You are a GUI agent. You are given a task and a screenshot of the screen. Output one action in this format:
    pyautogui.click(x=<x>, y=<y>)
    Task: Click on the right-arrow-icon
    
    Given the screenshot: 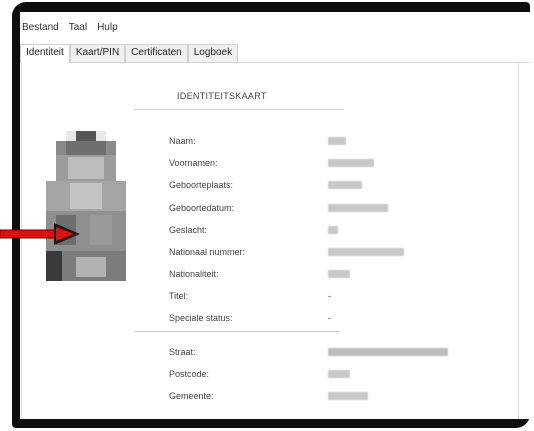 What is the action you would take?
    pyautogui.click(x=40, y=234)
    